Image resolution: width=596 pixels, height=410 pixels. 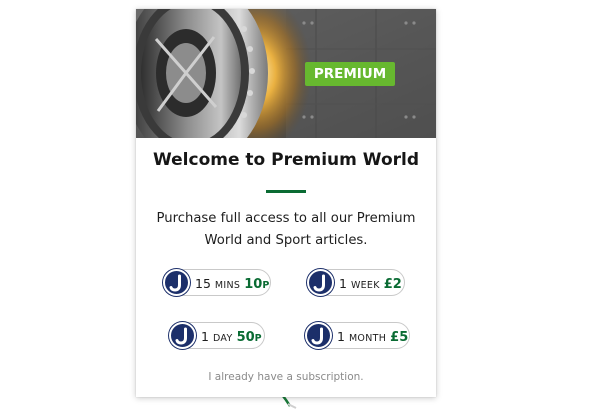 I want to click on modal-title: Welcome to Premium World, so click(x=286, y=160).